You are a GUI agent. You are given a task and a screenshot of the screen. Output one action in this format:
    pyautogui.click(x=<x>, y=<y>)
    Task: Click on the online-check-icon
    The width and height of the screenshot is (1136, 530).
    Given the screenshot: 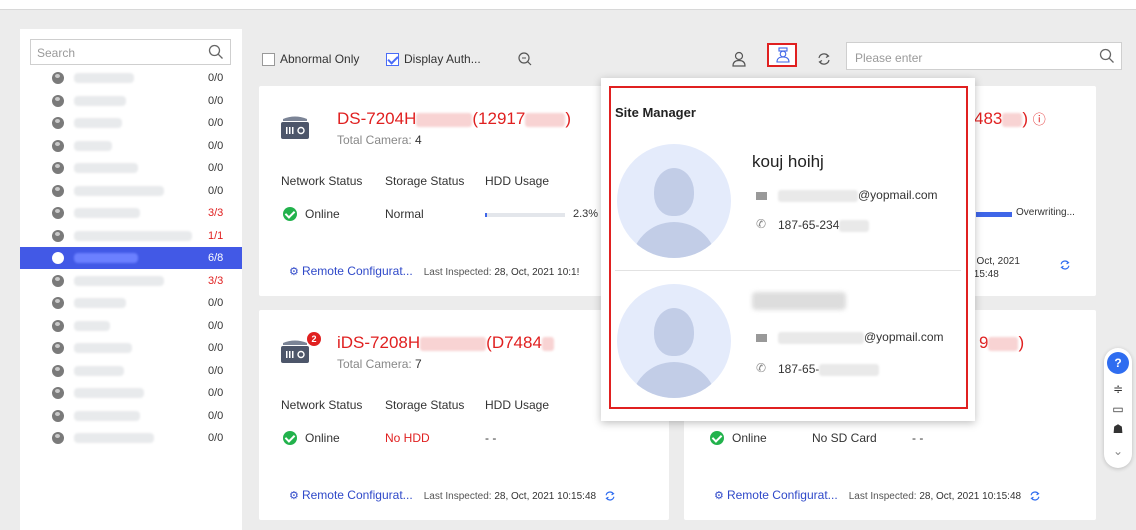 What is the action you would take?
    pyautogui.click(x=290, y=438)
    